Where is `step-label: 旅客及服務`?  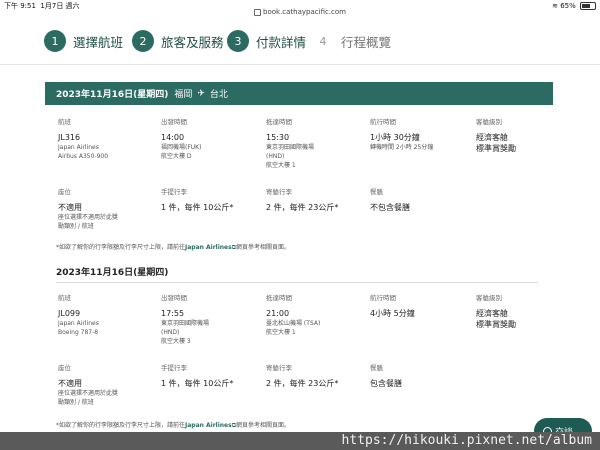 step-label: 旅客及服務 is located at coordinates (192, 42).